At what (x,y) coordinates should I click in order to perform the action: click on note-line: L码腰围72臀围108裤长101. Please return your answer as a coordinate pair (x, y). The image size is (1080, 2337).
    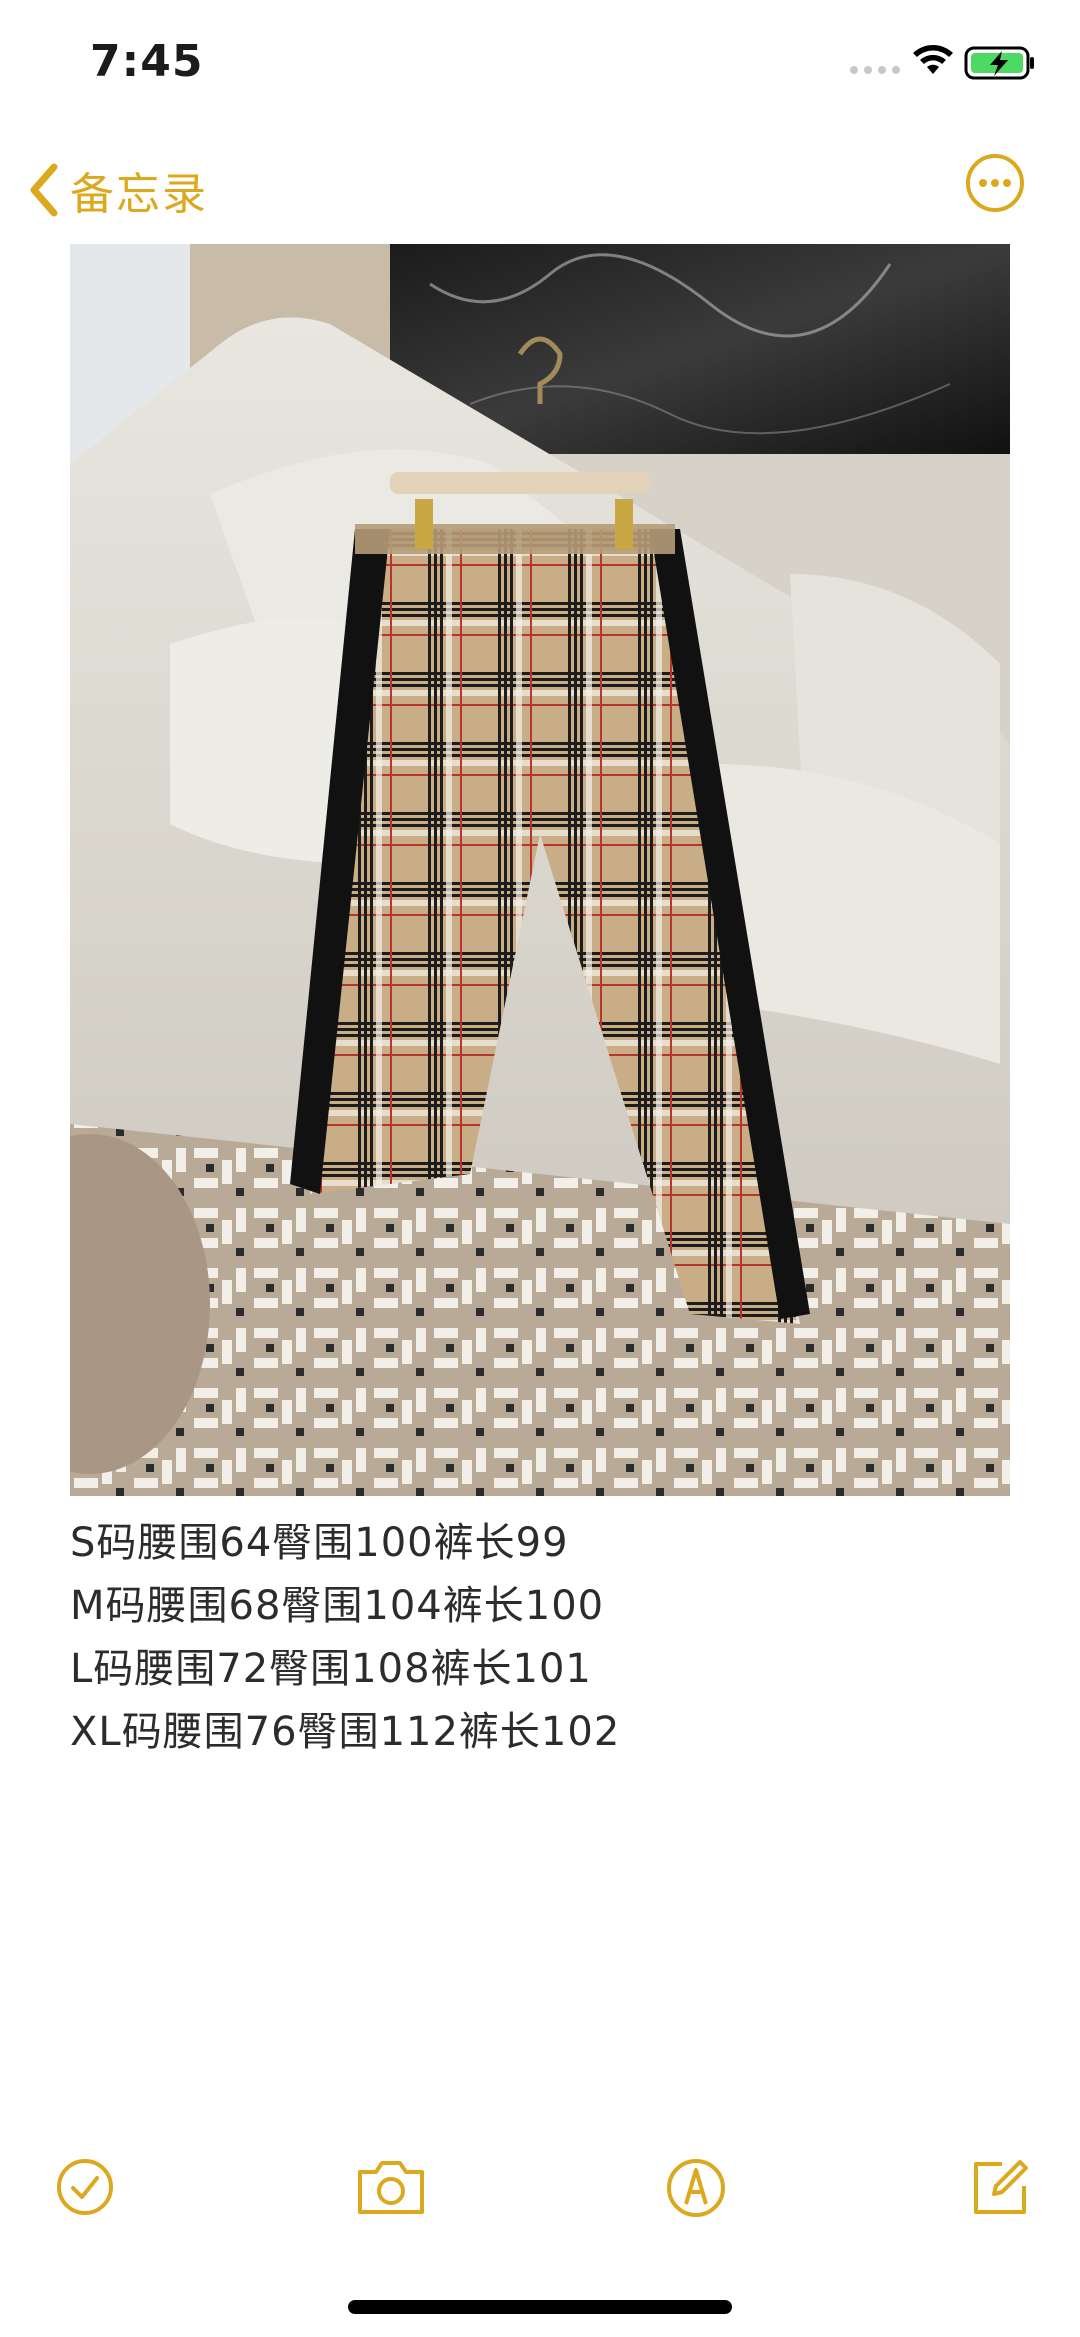
    Looking at the image, I should click on (331, 1669).